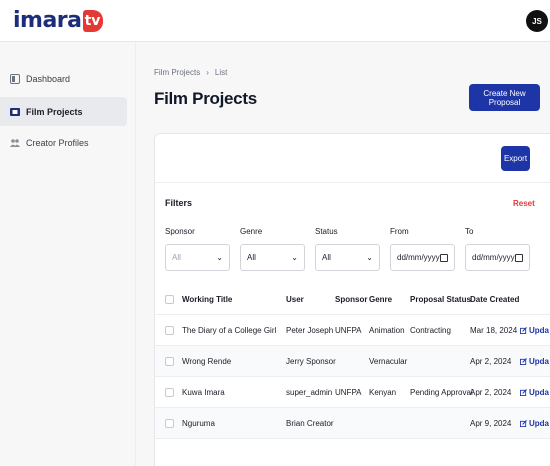 The height and width of the screenshot is (466, 550). I want to click on from-date-input: dd/mm/yyyy, so click(422, 257).